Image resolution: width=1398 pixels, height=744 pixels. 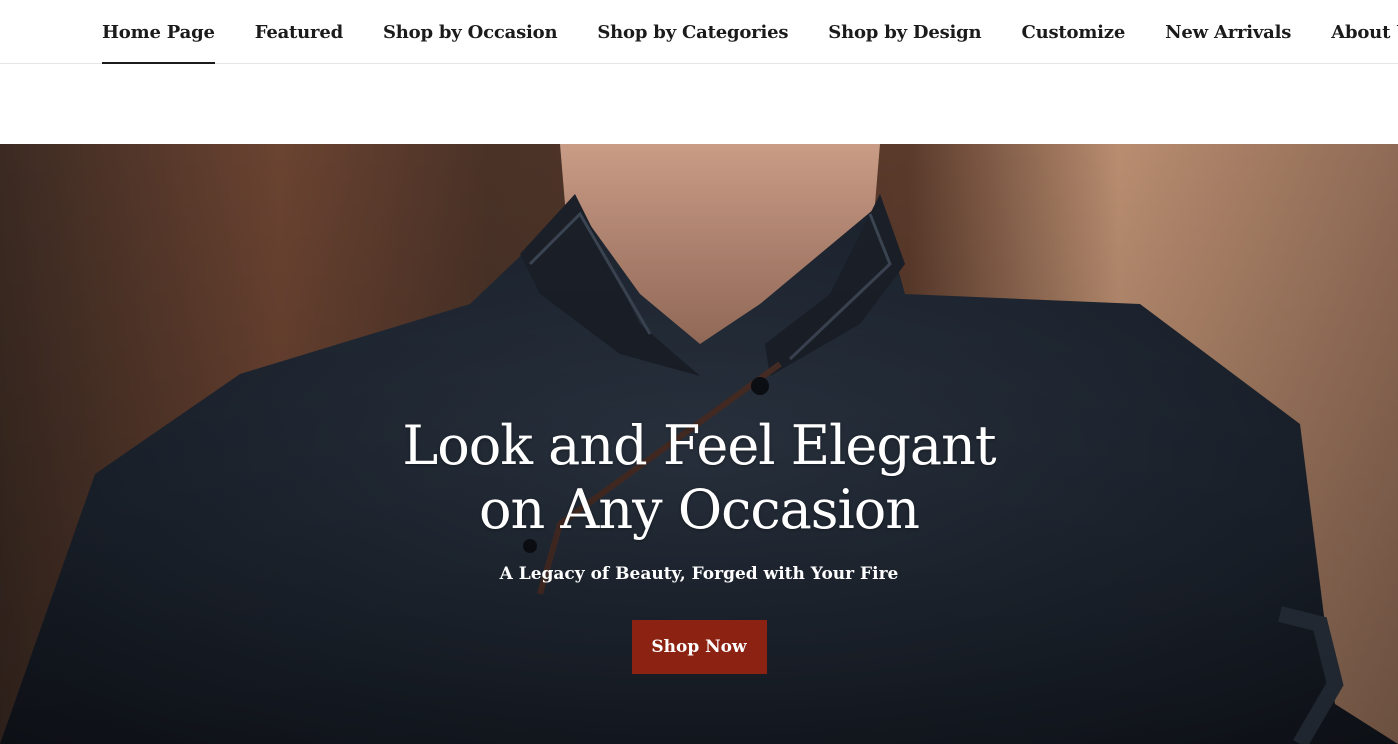 I want to click on hero-title-line-2: on Any Occasion, so click(x=699, y=509).